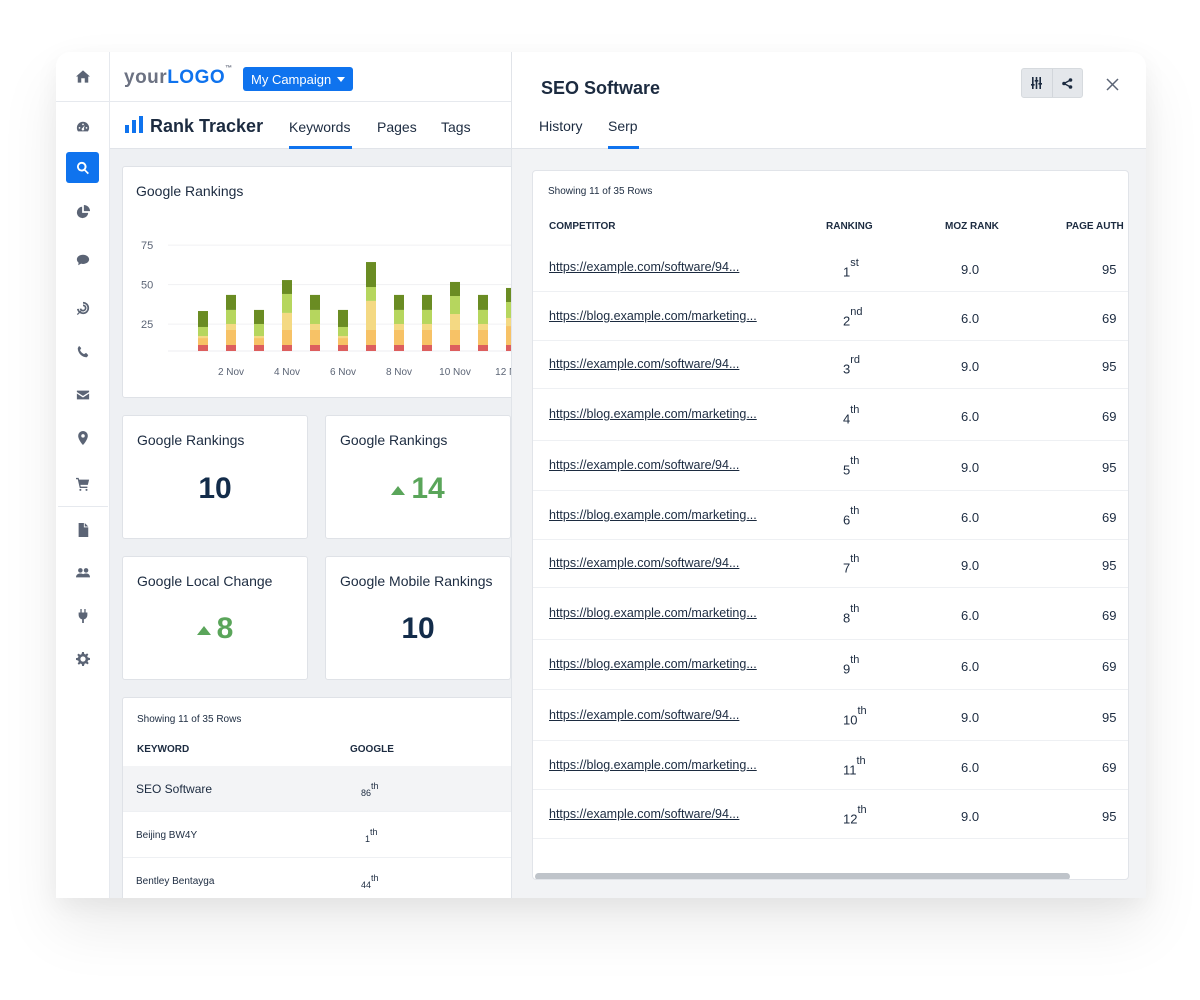 The width and height of the screenshot is (1200, 1000). What do you see at coordinates (82, 483) in the screenshot?
I see `sidebar-item-ecommerce` at bounding box center [82, 483].